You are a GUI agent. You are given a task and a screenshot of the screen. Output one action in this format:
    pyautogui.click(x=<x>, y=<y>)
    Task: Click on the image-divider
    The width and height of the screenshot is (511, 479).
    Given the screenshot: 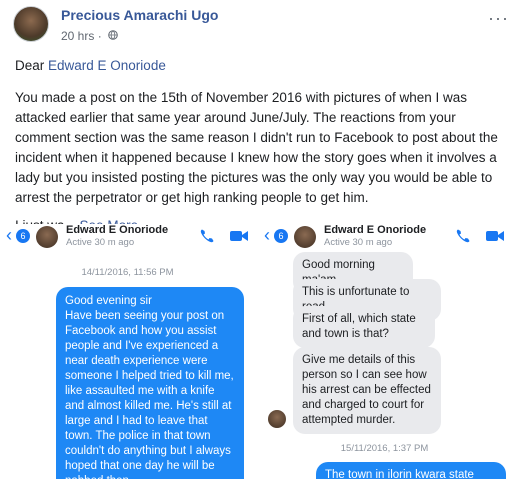 What is the action you would take?
    pyautogui.click(x=256, y=351)
    